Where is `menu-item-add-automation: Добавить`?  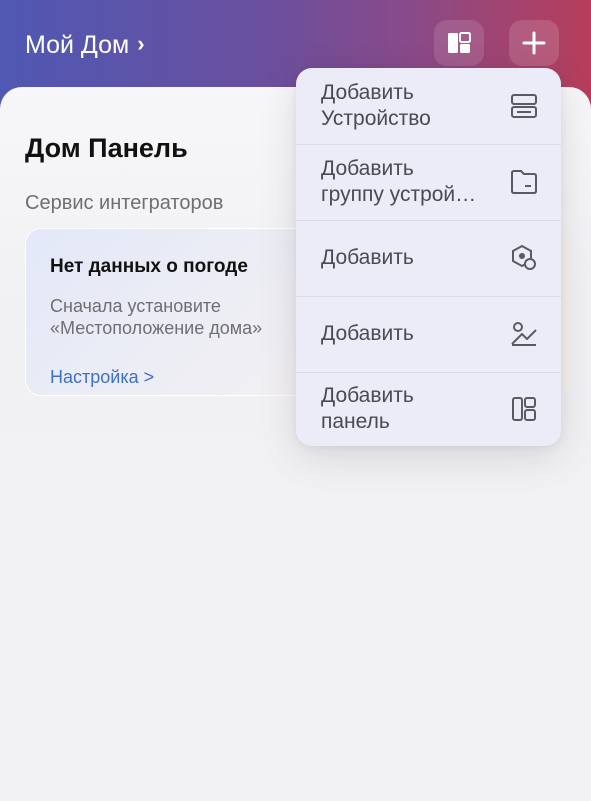
menu-item-add-automation: Добавить is located at coordinates (428, 258).